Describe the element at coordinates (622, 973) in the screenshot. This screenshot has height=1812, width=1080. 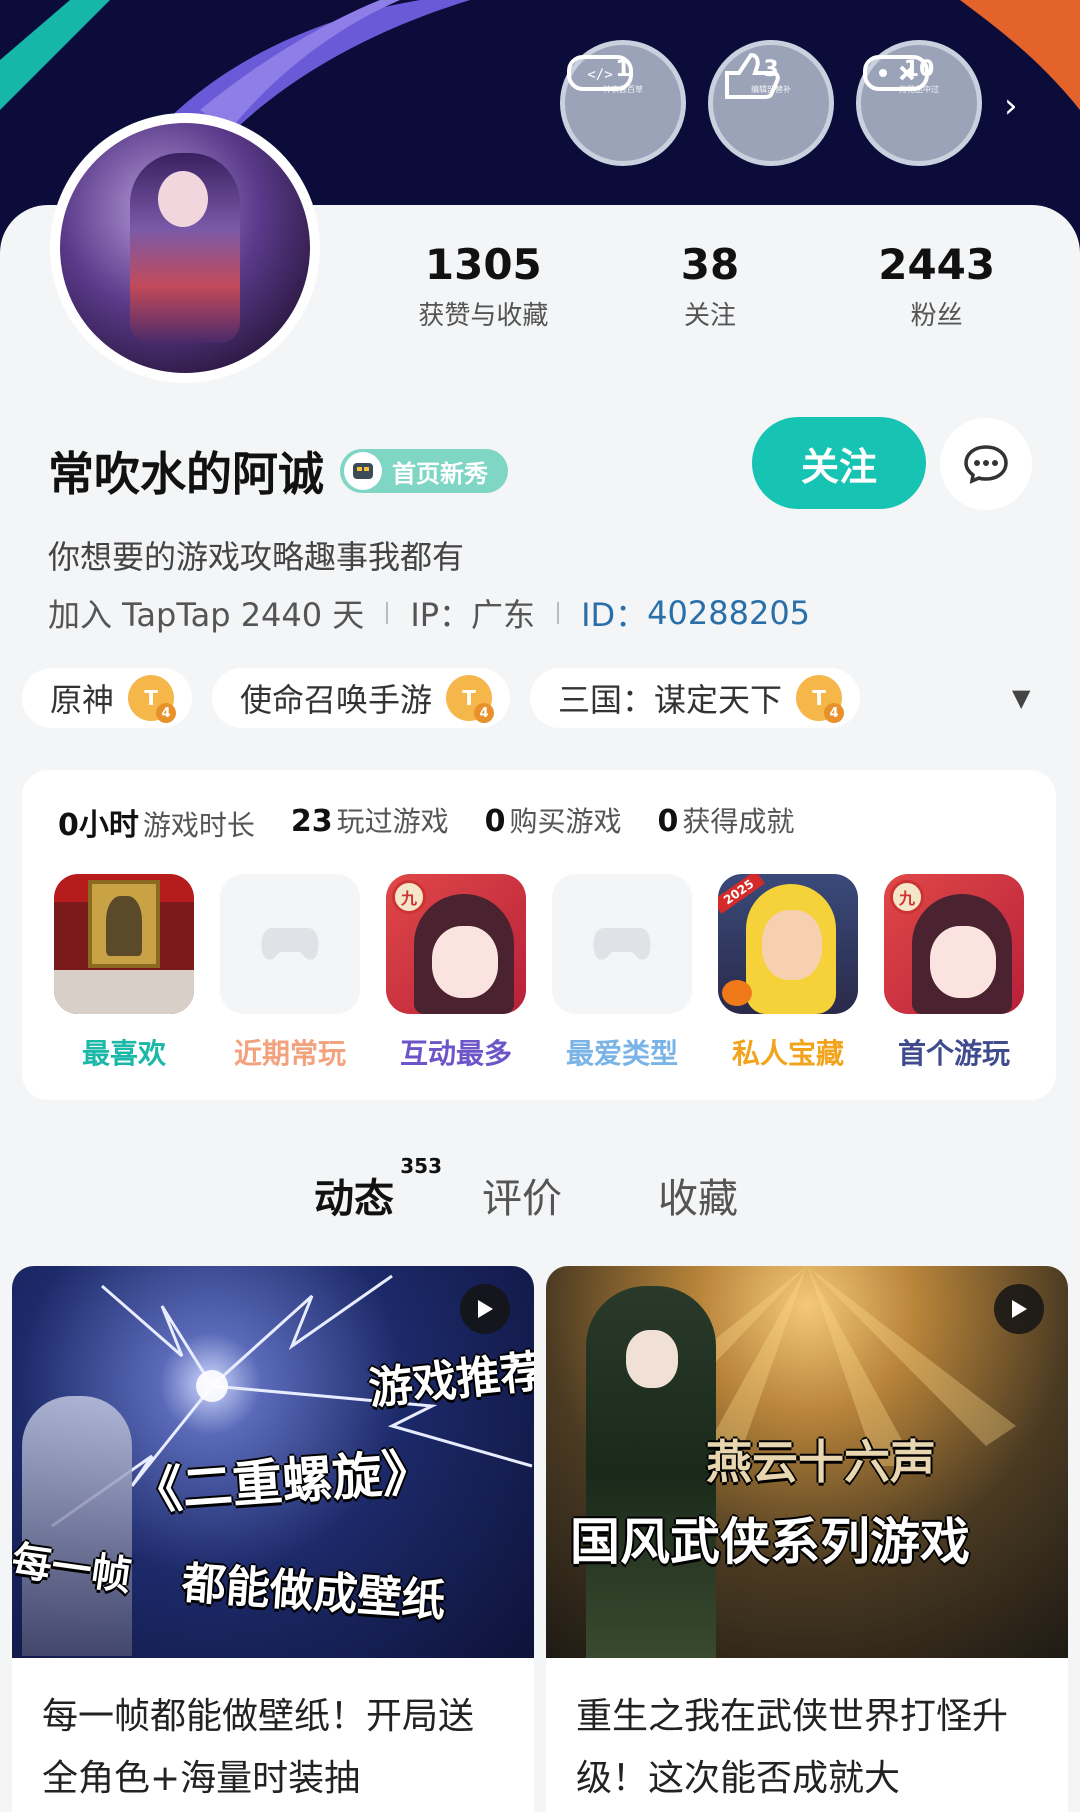
I see `tile-favorite-genre: 最爱类型` at that location.